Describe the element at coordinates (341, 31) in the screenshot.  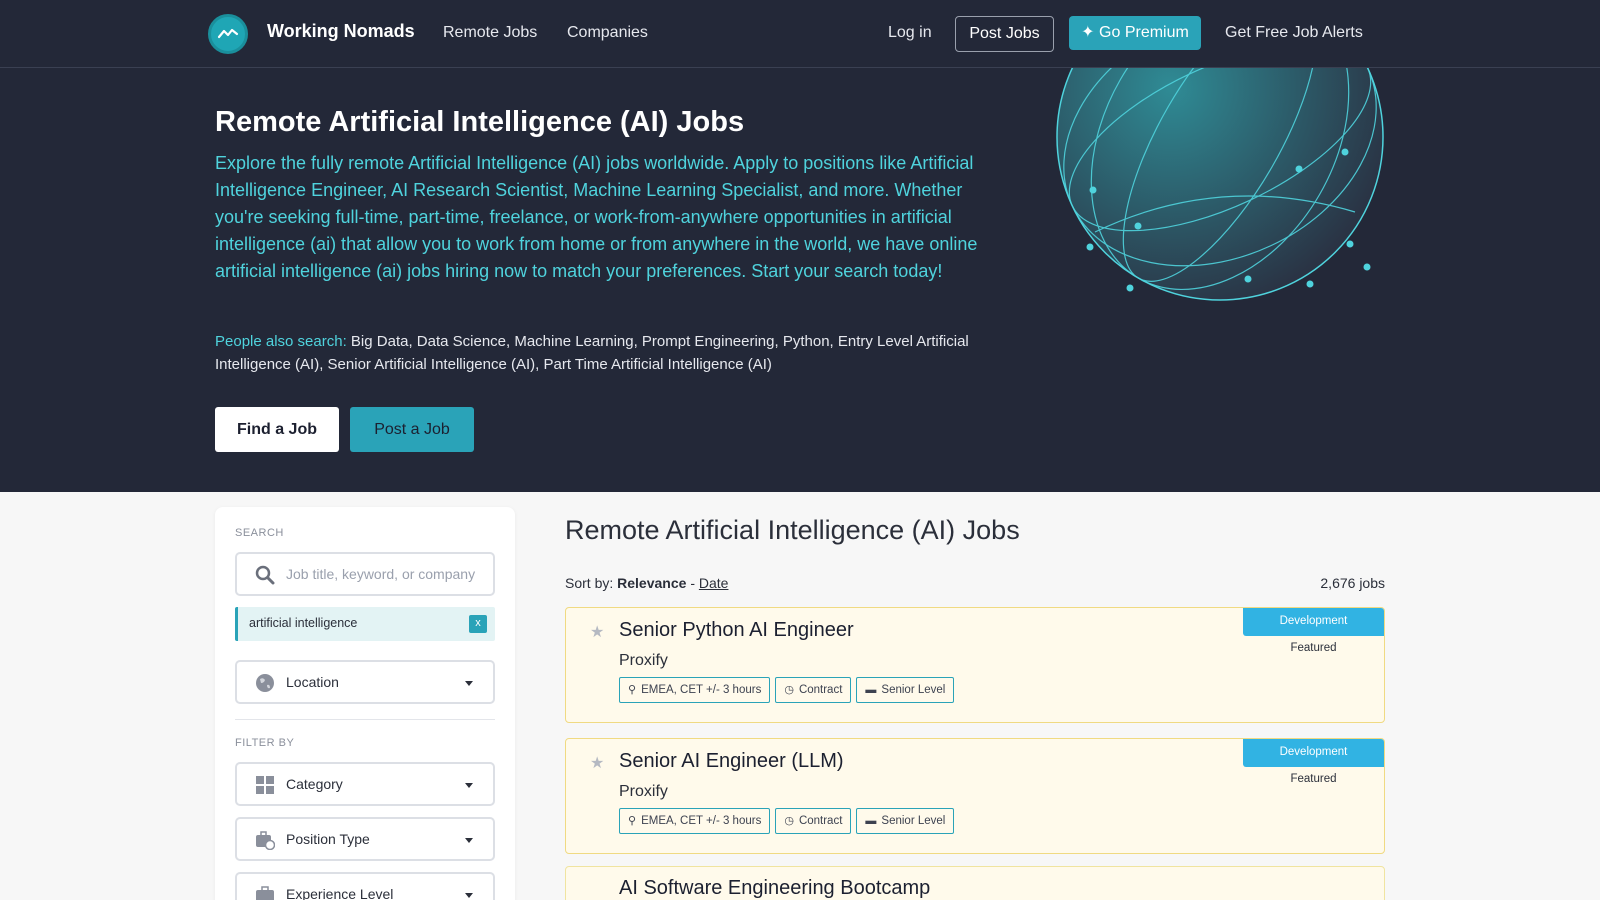
I see `brand-name: Working Nomads` at that location.